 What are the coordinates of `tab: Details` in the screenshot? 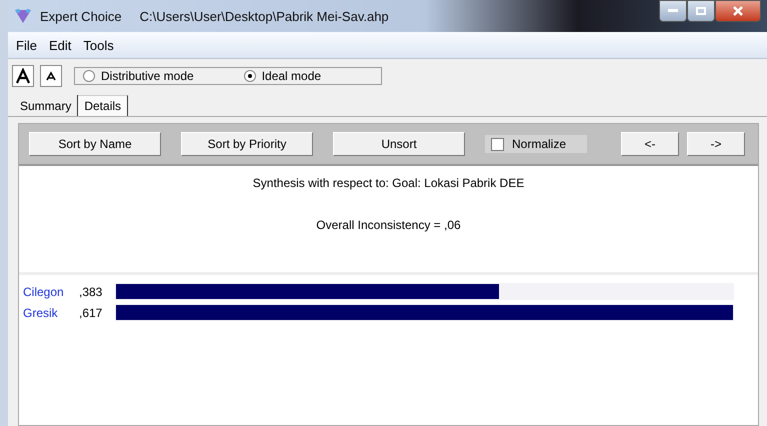 It's located at (103, 105).